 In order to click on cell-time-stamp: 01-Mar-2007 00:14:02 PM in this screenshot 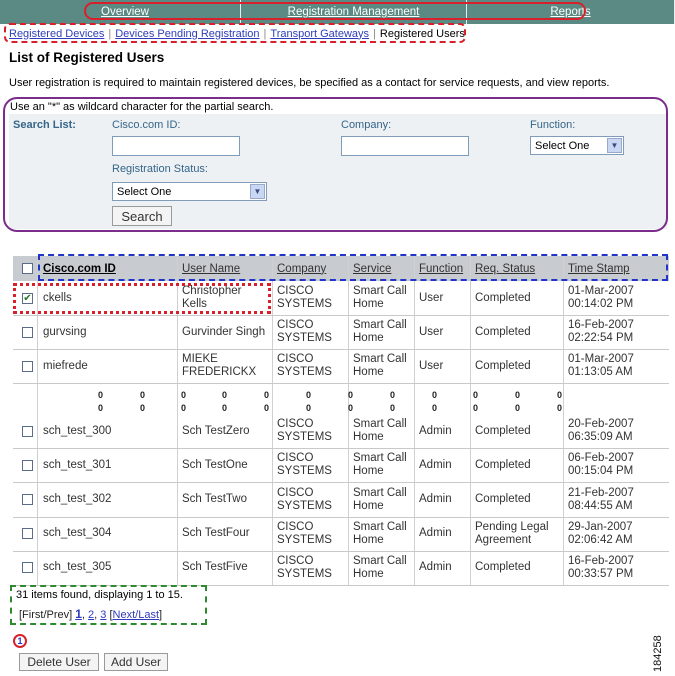, I will do `click(601, 297)`.